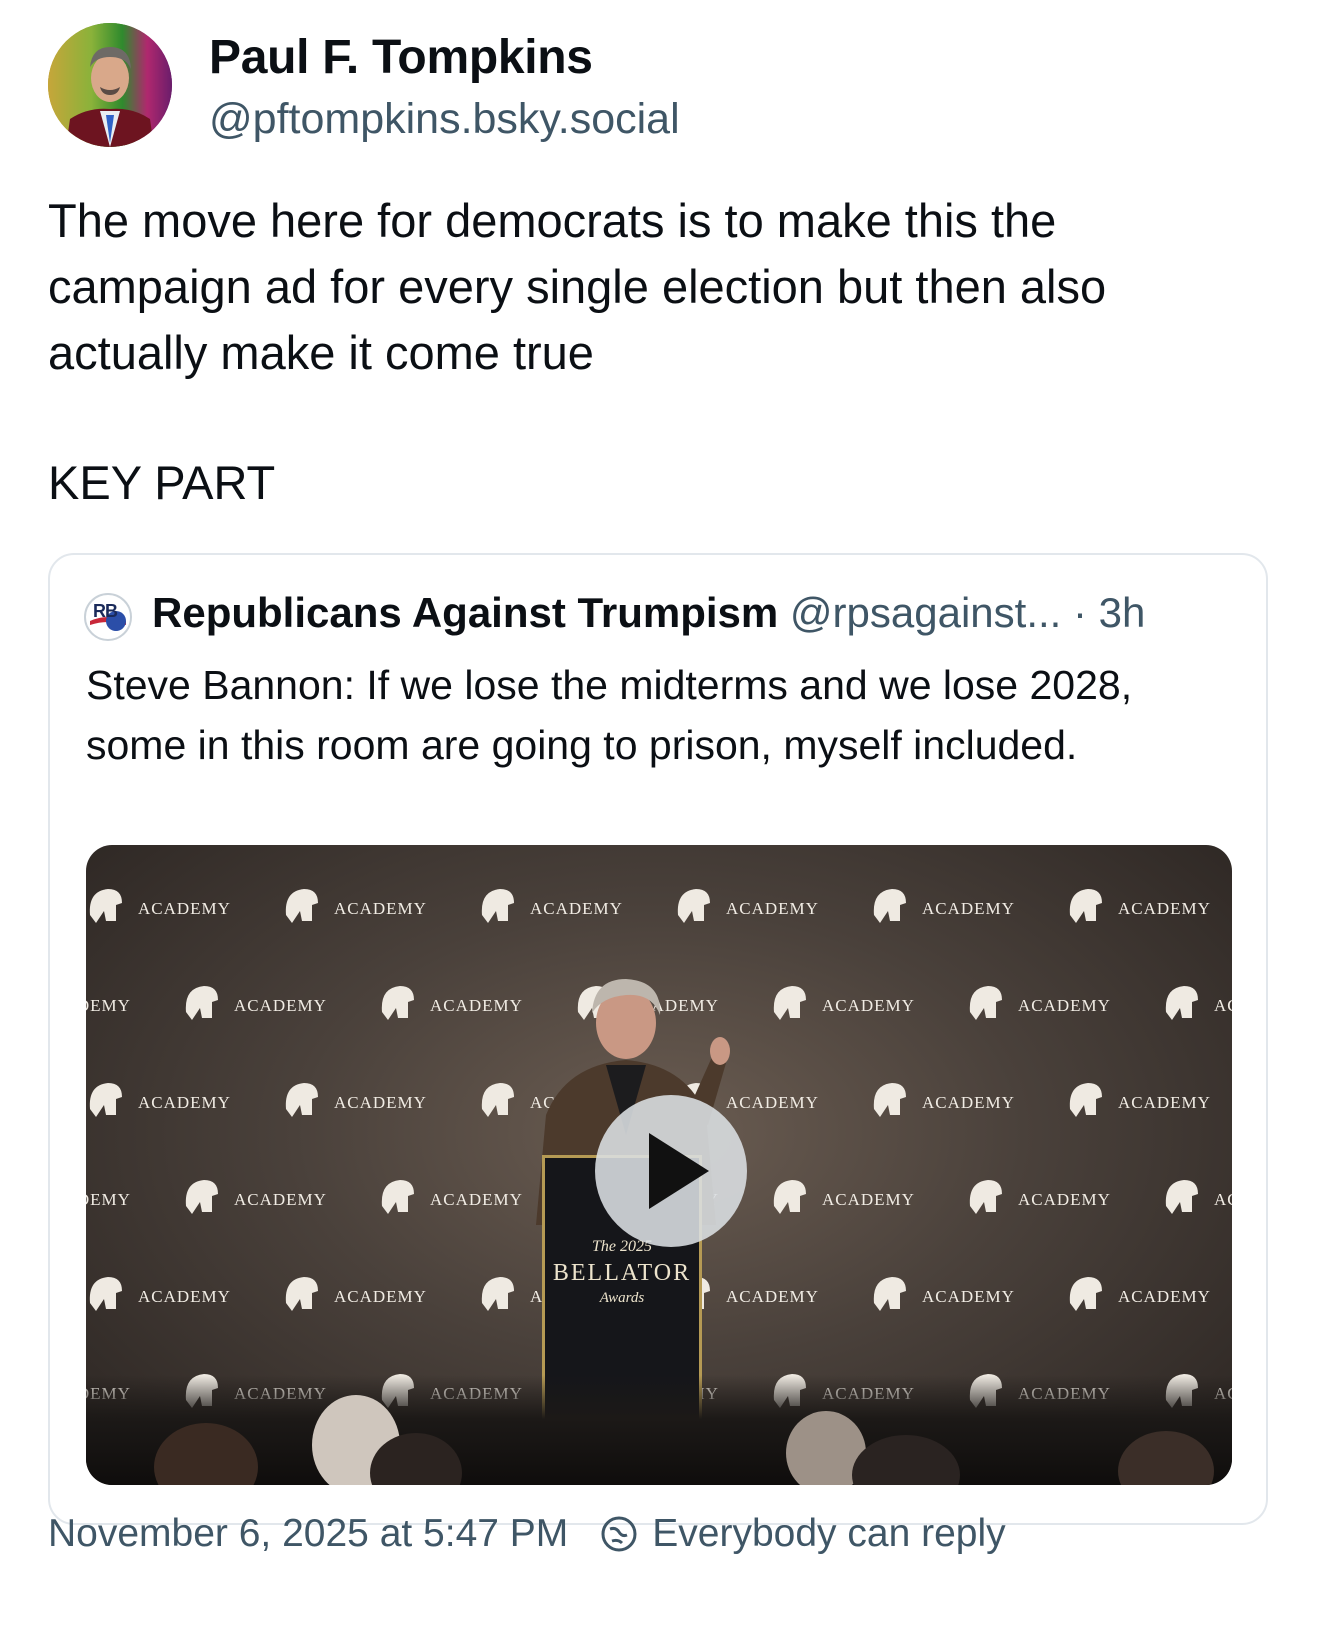  Describe the element at coordinates (105, 611) in the screenshot. I see `quoted-avatar-initials: RB` at that location.